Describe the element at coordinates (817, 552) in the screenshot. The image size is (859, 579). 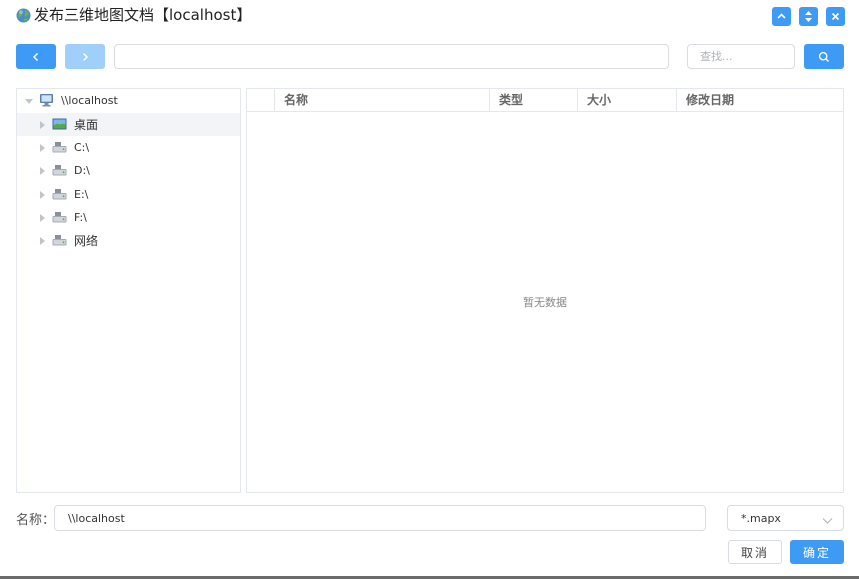
I see `ok-button: 确定` at that location.